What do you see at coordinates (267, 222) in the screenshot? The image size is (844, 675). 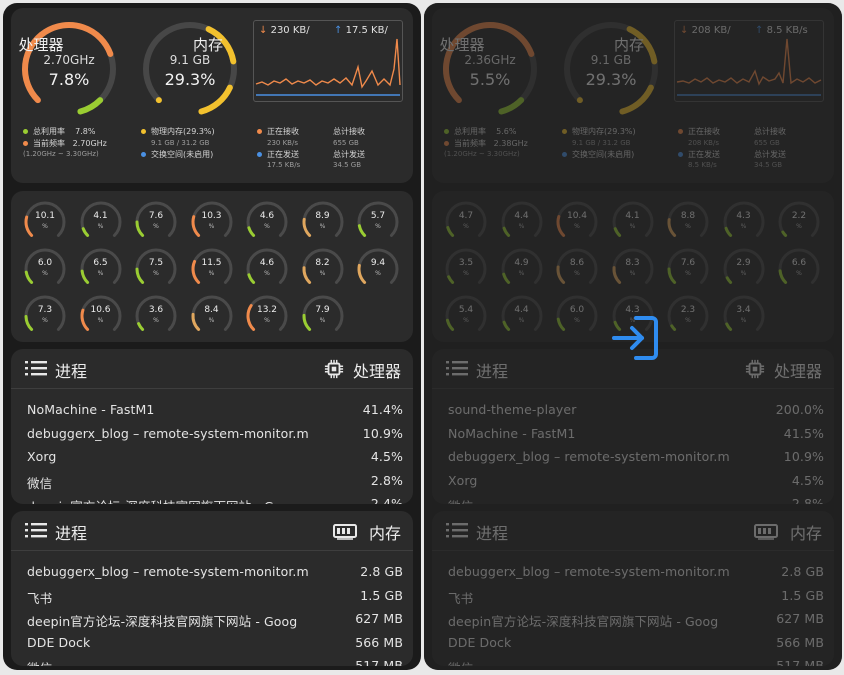 I see `core-gauge: 4.6%` at bounding box center [267, 222].